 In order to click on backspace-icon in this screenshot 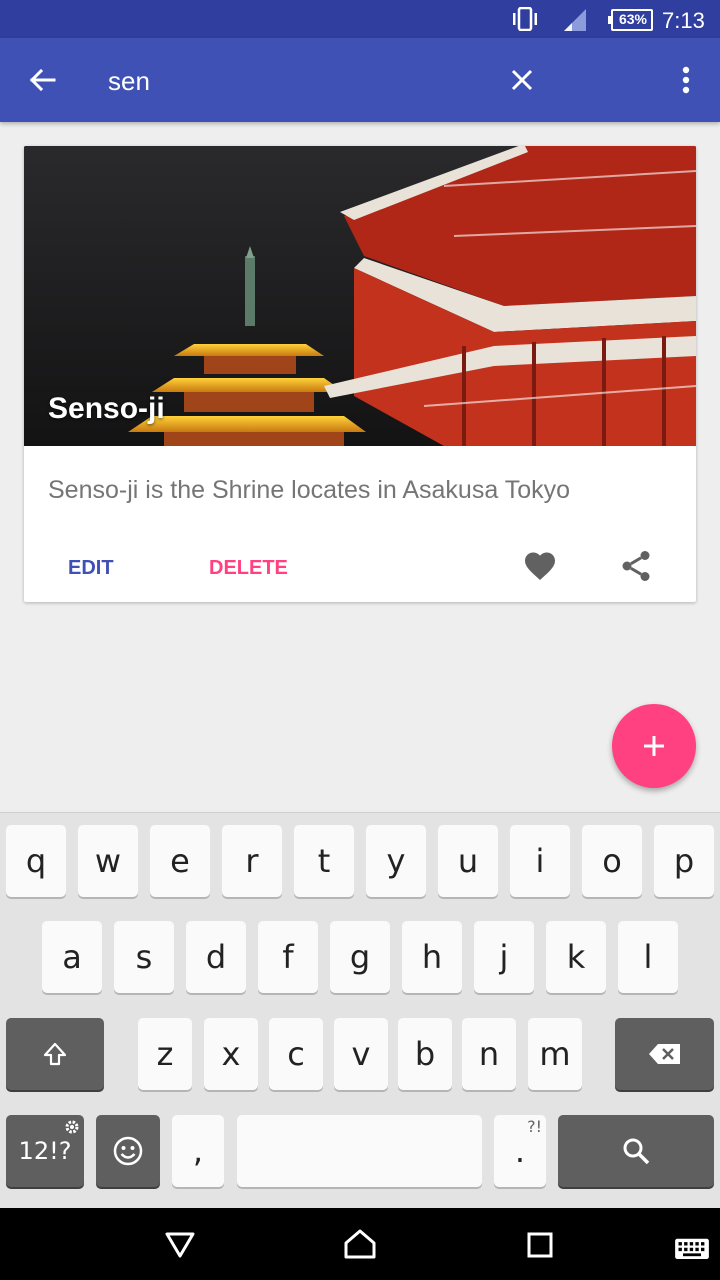, I will do `click(664, 1054)`.